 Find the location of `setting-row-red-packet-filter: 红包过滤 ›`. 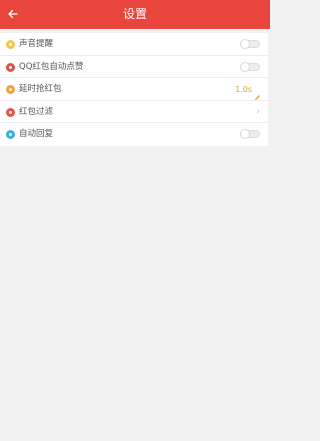

setting-row-red-packet-filter: 红包过滤 › is located at coordinates (134, 112).